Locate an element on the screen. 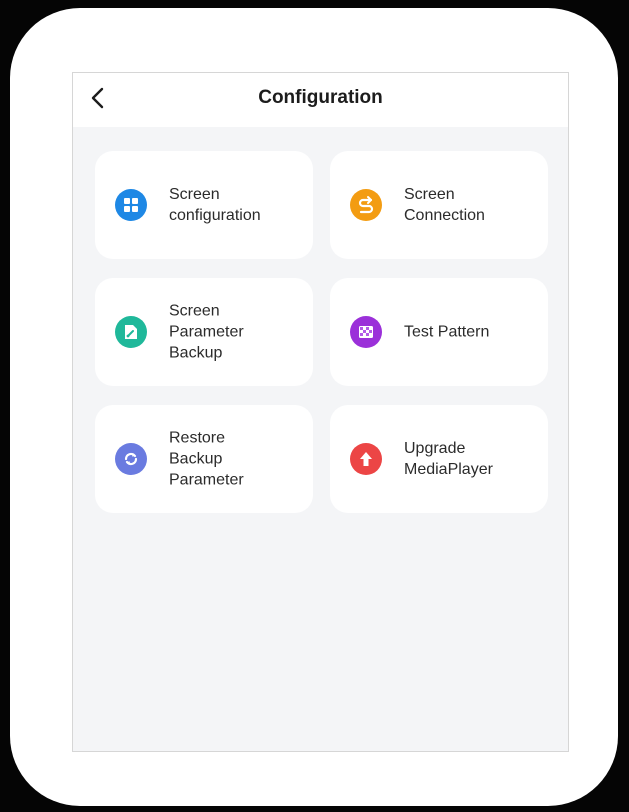 This screenshot has height=812, width=629. screen-configuration-tile: Screen configuration is located at coordinates (204, 205).